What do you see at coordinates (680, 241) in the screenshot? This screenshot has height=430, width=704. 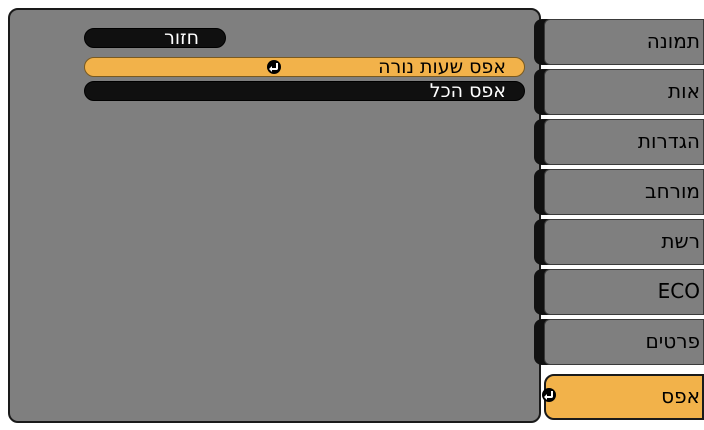 I see `tab-label: רשת` at bounding box center [680, 241].